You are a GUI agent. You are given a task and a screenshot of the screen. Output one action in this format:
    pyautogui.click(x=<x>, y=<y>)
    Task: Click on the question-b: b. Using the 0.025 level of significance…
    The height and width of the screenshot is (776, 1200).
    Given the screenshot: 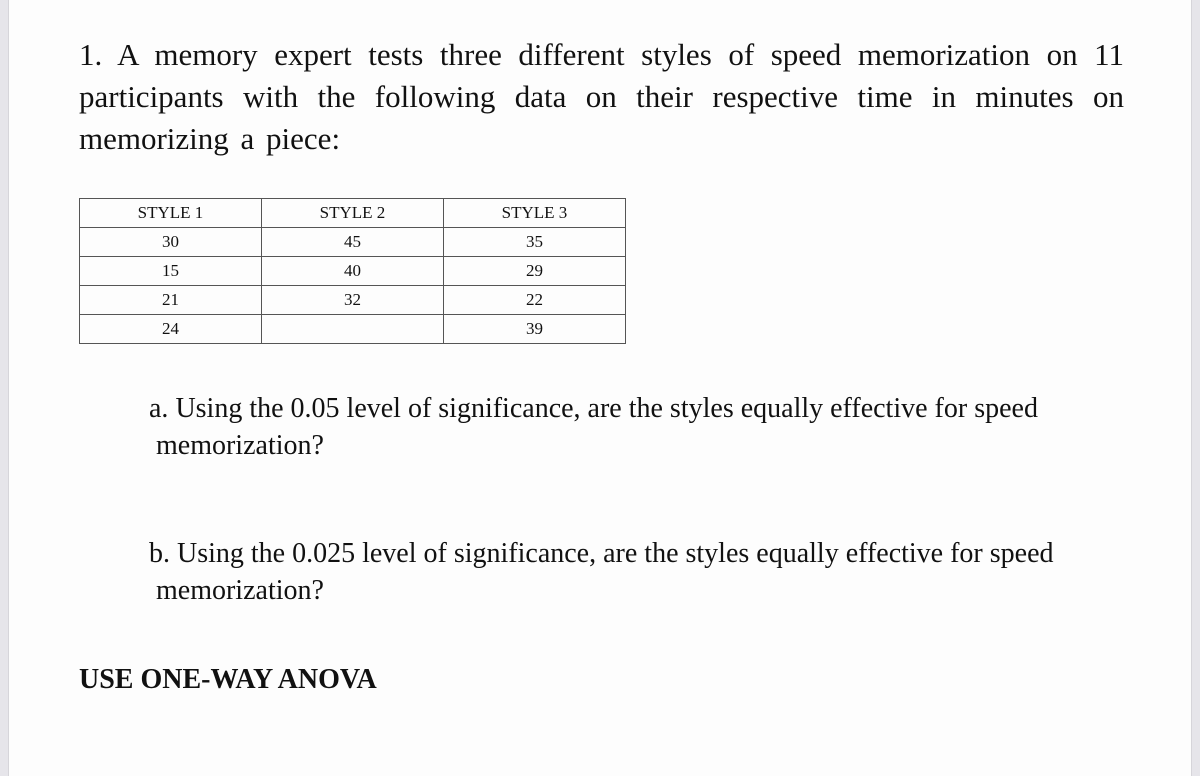 What is the action you would take?
    pyautogui.click(x=649, y=572)
    